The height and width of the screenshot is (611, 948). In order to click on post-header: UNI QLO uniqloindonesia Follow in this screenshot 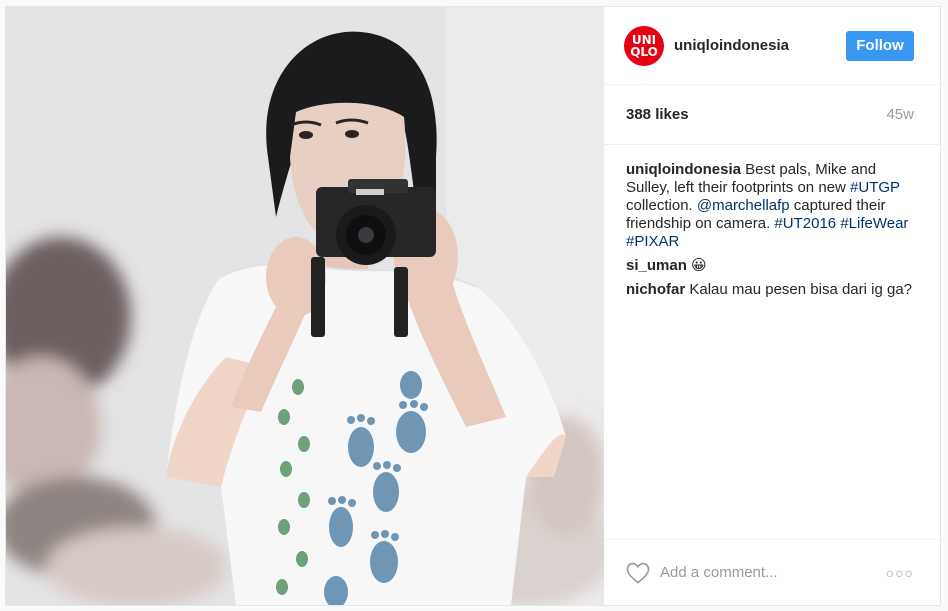, I will do `click(772, 46)`.